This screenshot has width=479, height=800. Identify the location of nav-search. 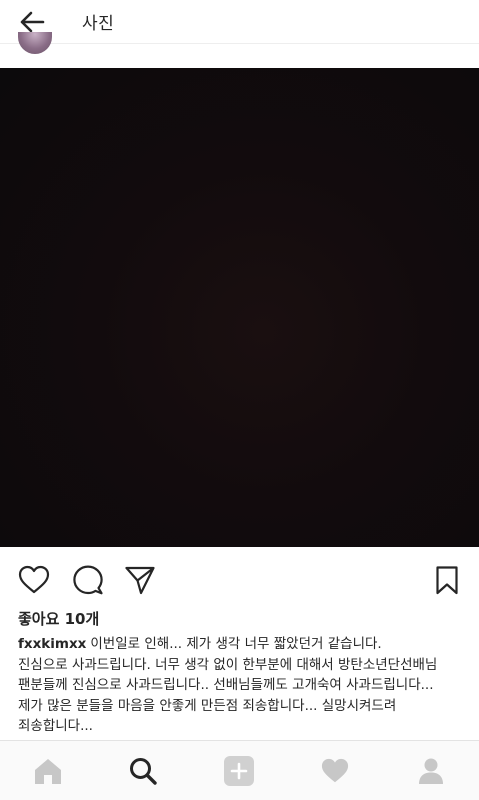
(143, 771).